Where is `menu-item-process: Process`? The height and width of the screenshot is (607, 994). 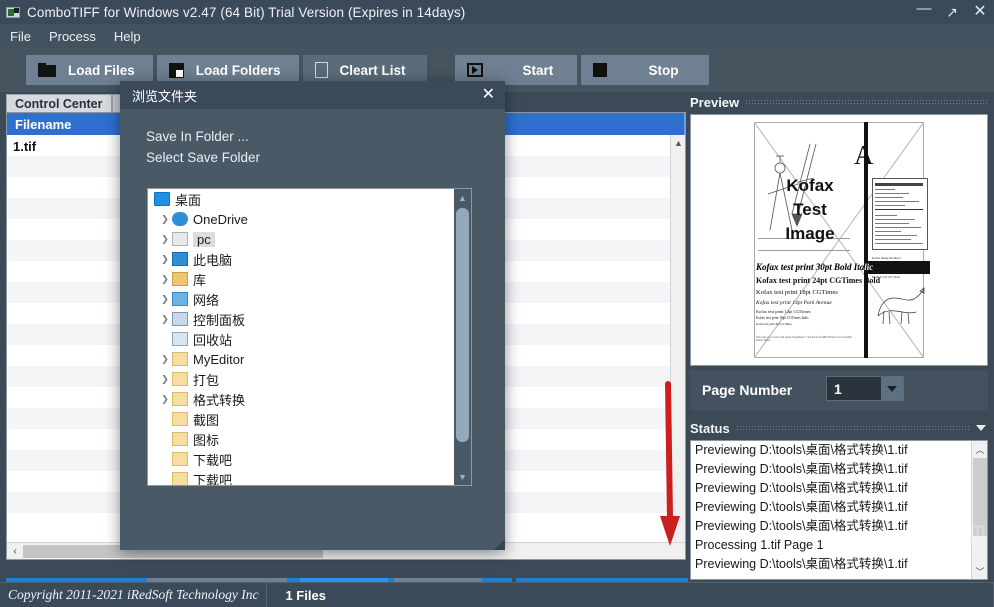
menu-item-process: Process is located at coordinates (72, 36).